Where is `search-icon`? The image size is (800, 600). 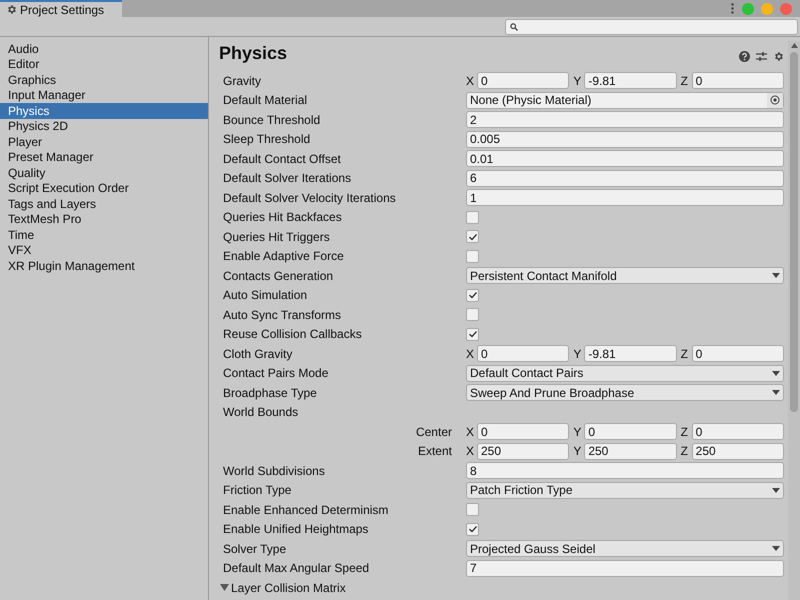
search-icon is located at coordinates (514, 26).